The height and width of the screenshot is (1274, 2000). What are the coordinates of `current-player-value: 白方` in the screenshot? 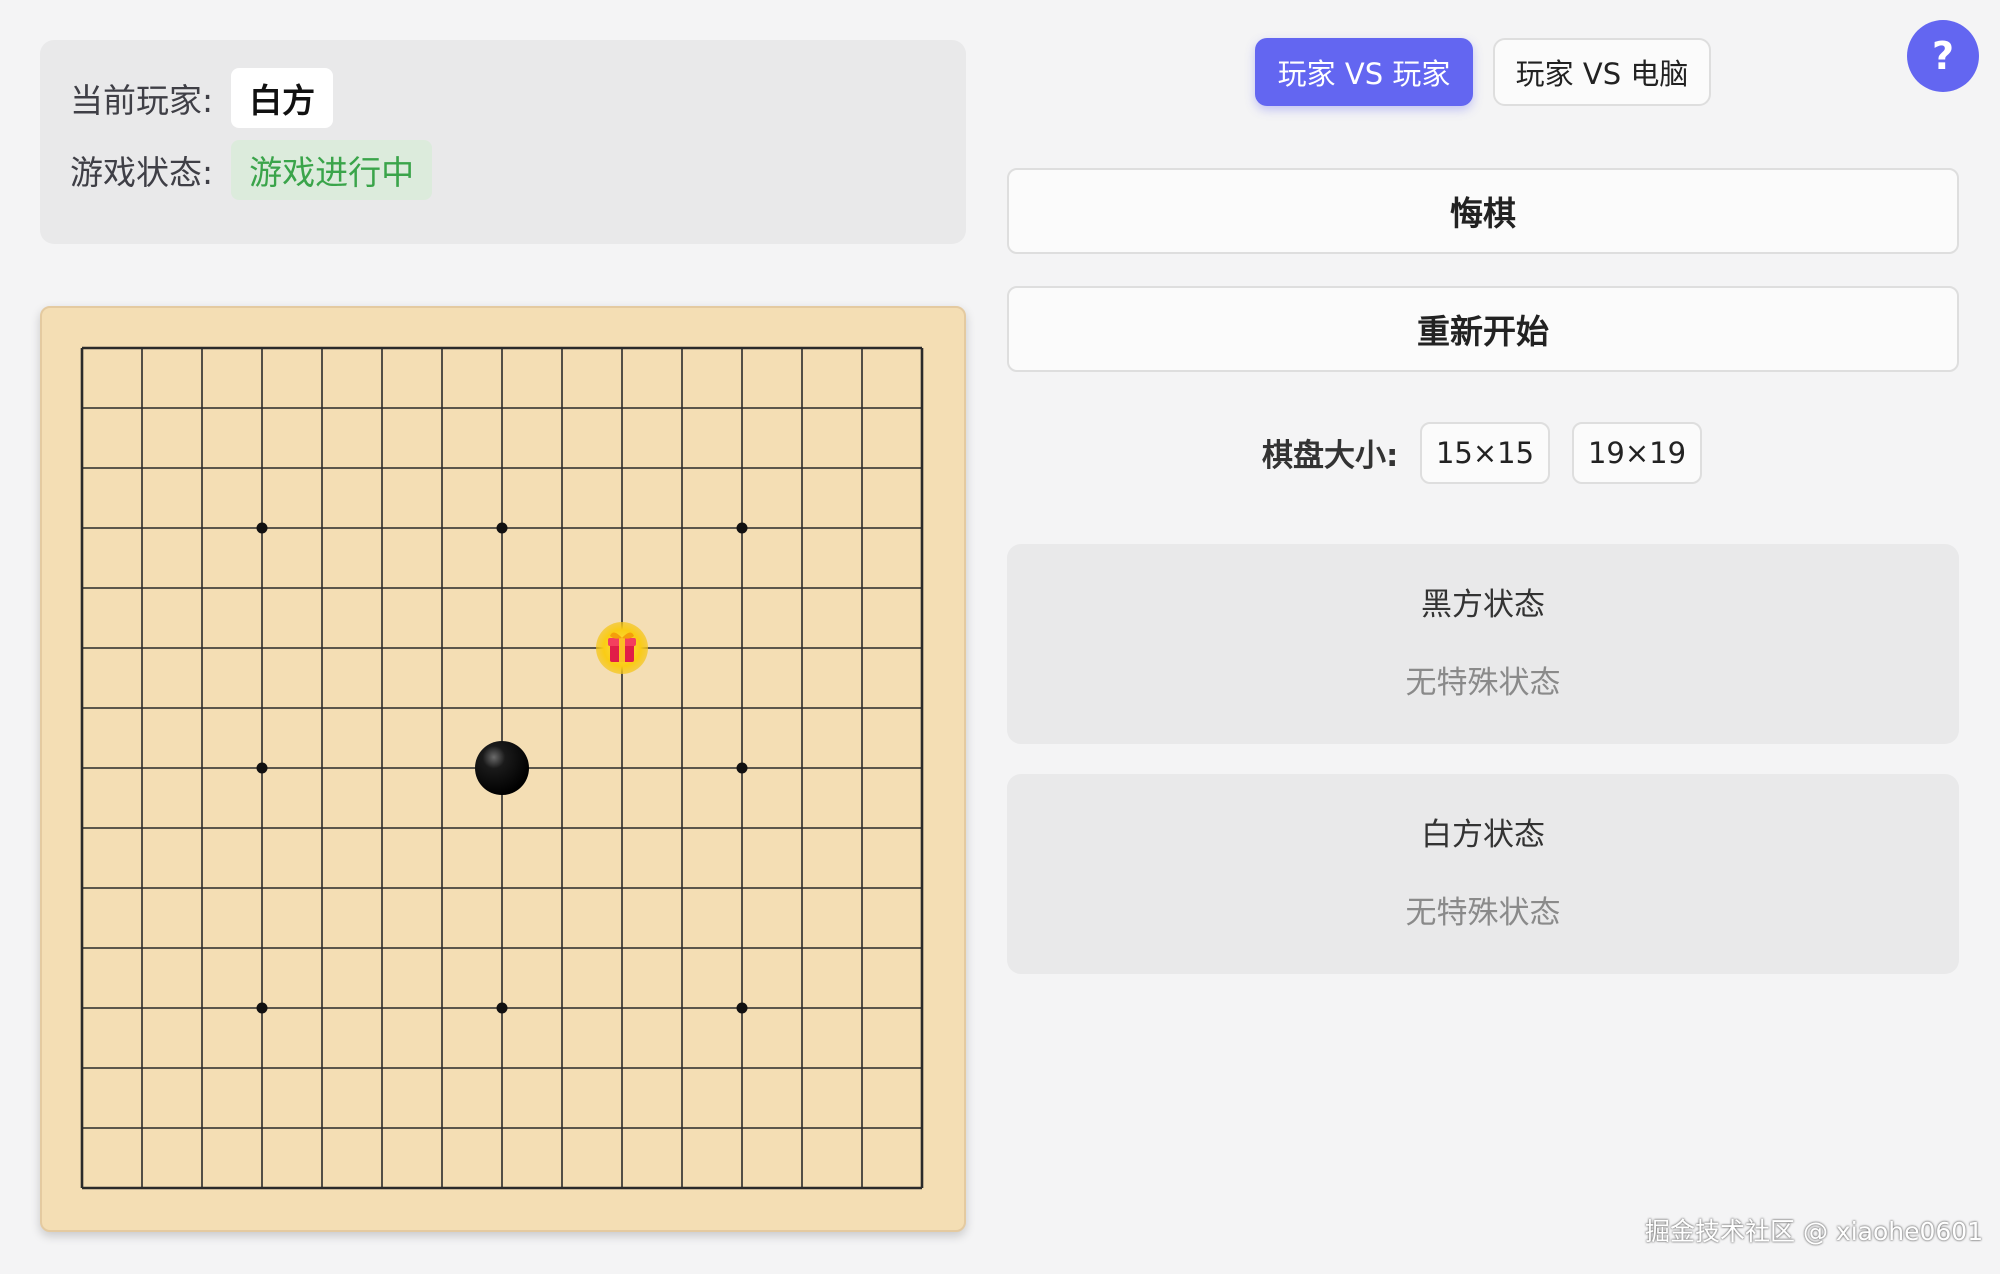 It's located at (282, 98).